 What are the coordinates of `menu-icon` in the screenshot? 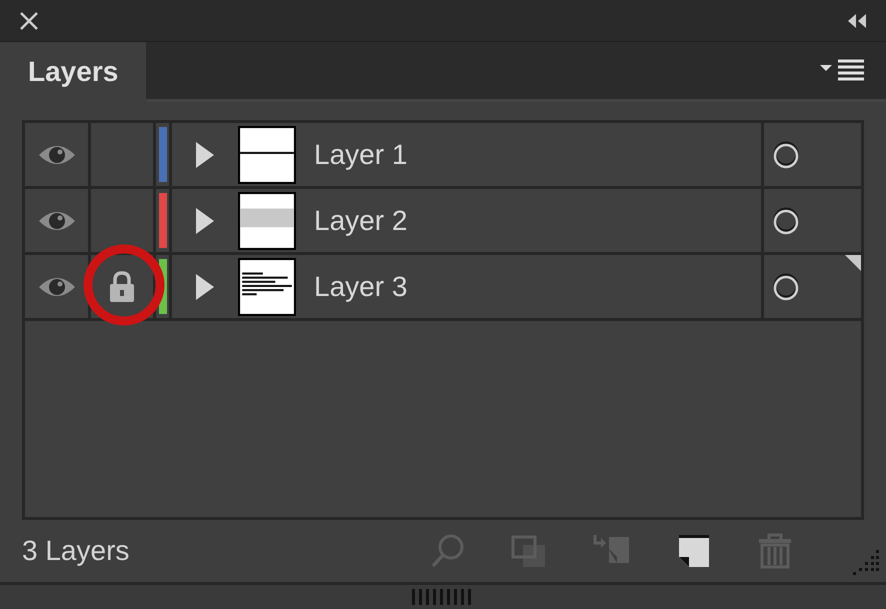 It's located at (843, 70).